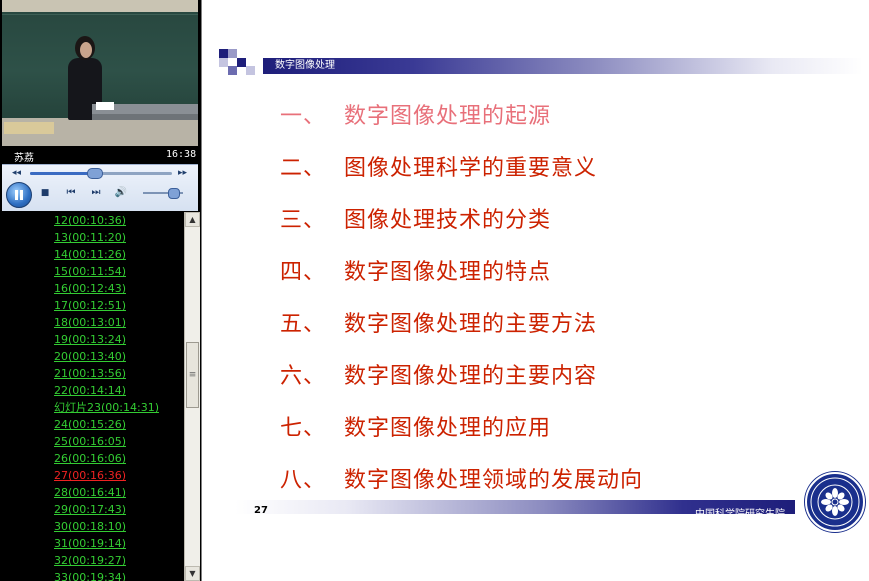 This screenshot has height=581, width=869. I want to click on seek-handle, so click(95, 173).